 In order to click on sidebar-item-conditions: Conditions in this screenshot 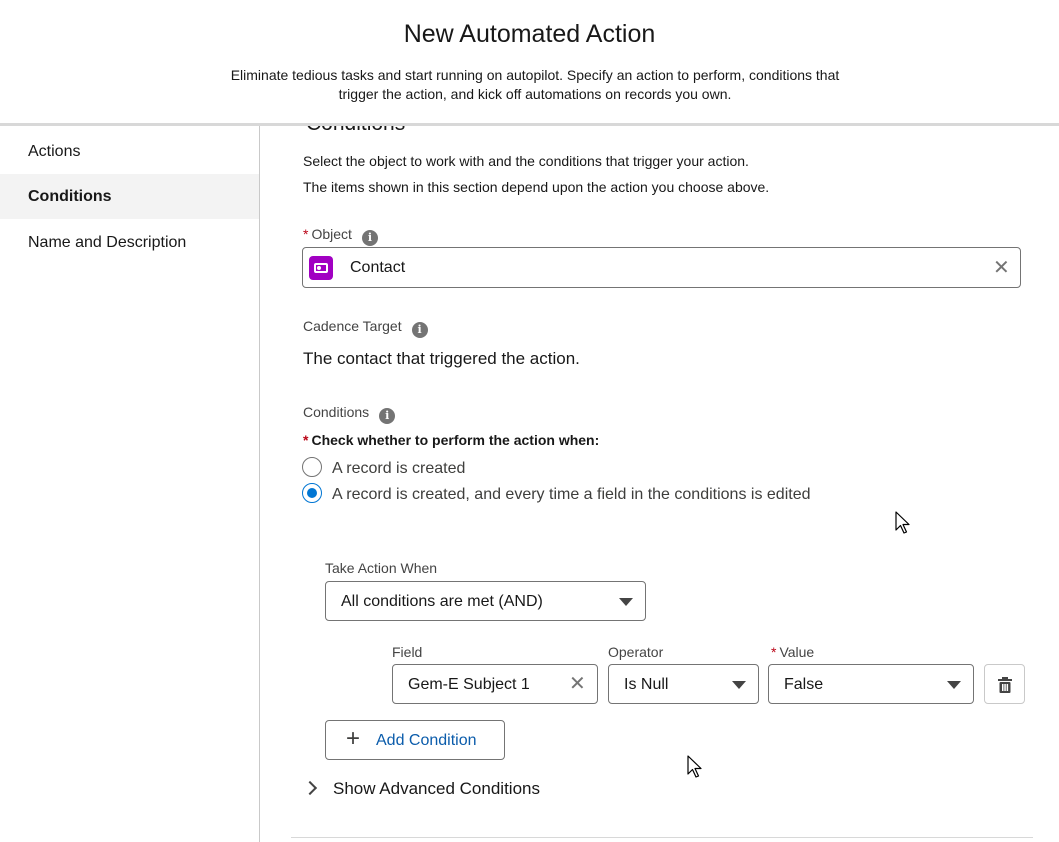, I will do `click(129, 196)`.